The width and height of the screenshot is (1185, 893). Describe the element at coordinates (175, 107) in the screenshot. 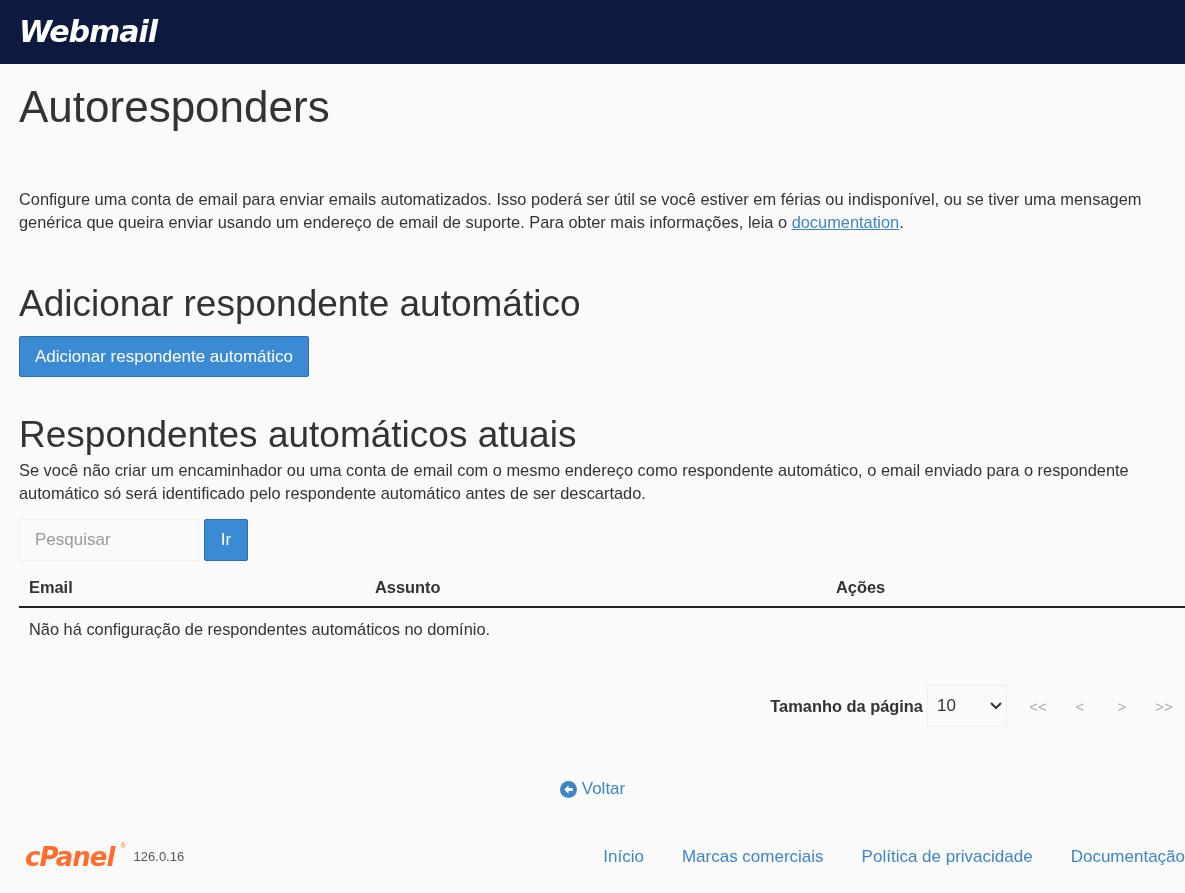

I see `page-title: Autoresponders` at that location.